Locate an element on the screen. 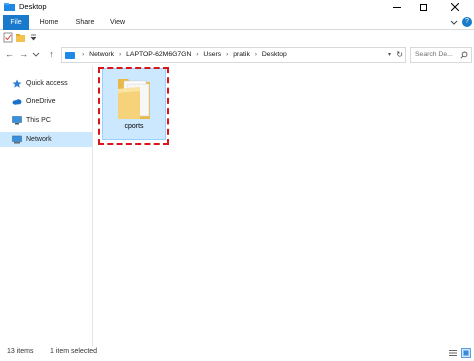 This screenshot has height=361, width=474. tab-view: View is located at coordinates (117, 22).